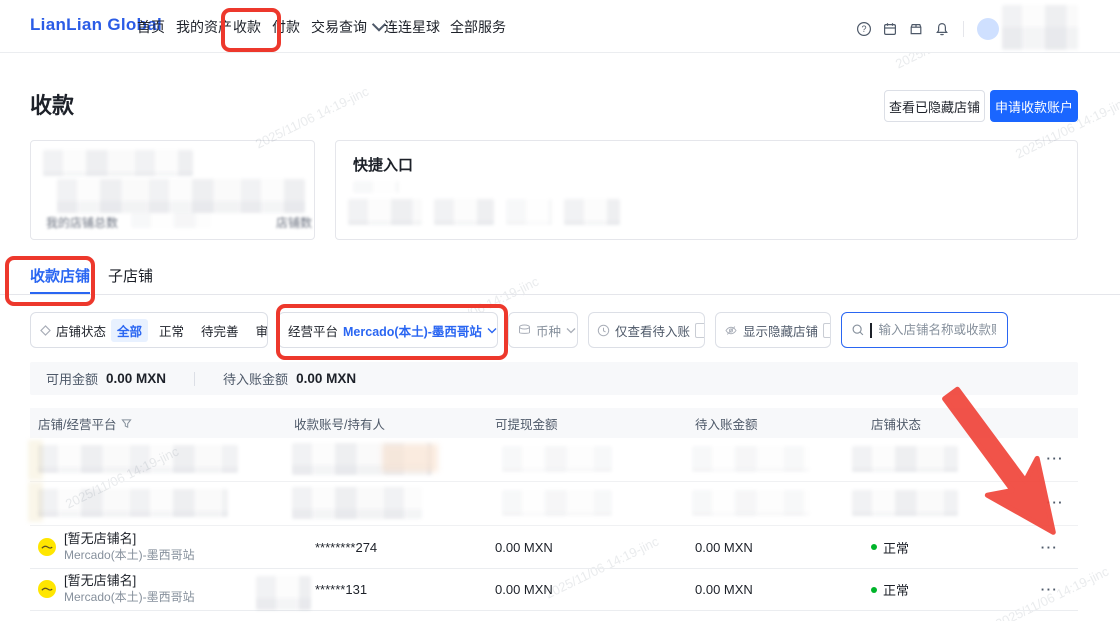 Image resolution: width=1120 pixels, height=621 pixels. What do you see at coordinates (1040, 27) in the screenshot?
I see `redacted-user-info` at bounding box center [1040, 27].